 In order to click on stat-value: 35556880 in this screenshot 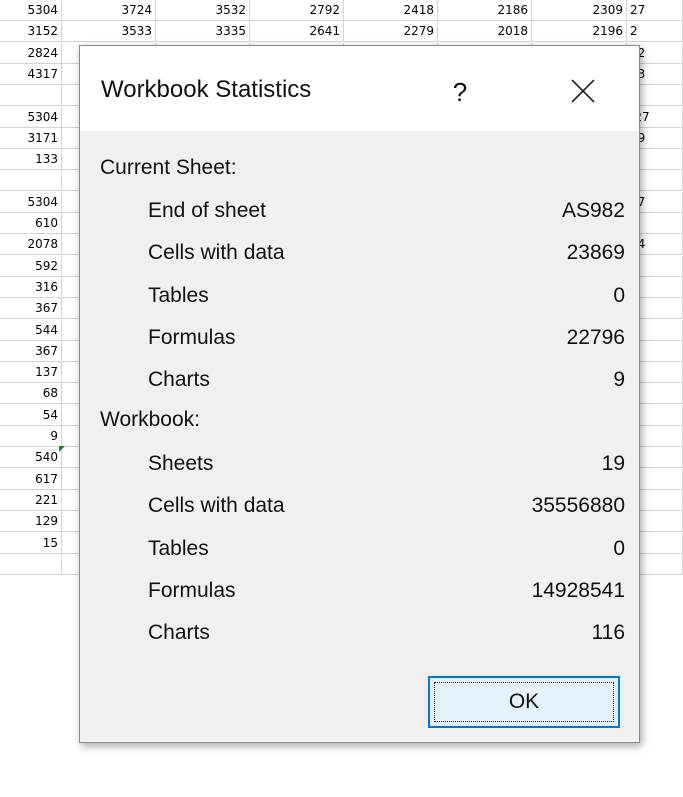, I will do `click(578, 505)`.